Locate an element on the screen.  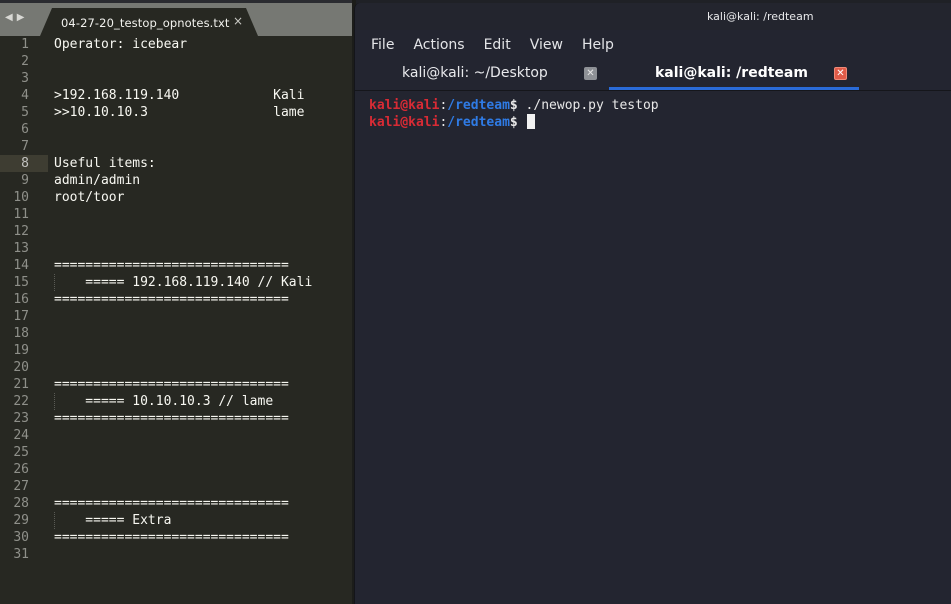
line-number: 7 is located at coordinates (25, 146).